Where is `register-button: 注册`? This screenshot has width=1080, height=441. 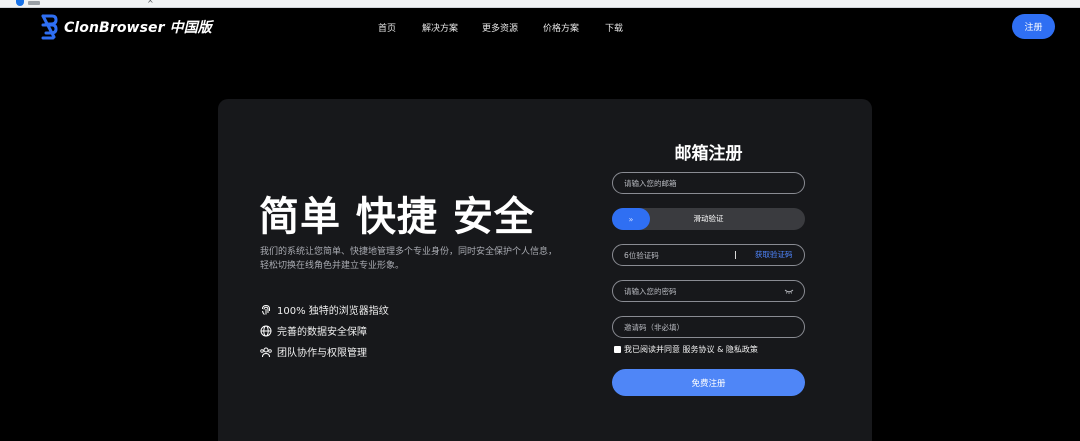 register-button: 注册 is located at coordinates (1033, 26).